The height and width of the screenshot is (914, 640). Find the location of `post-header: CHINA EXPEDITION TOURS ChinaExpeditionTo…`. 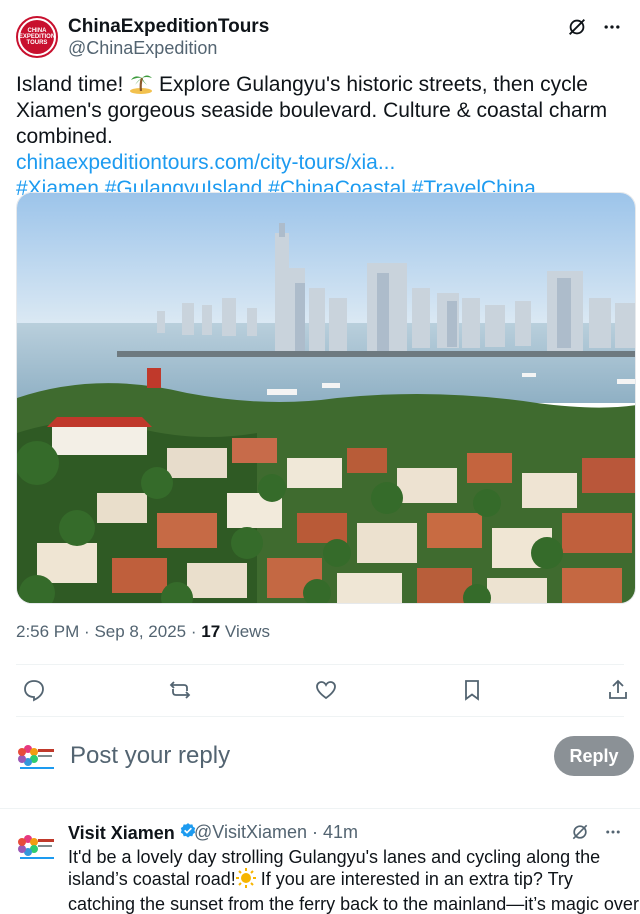

post-header: CHINA EXPEDITION TOURS ChinaExpeditionTo… is located at coordinates (328, 38).